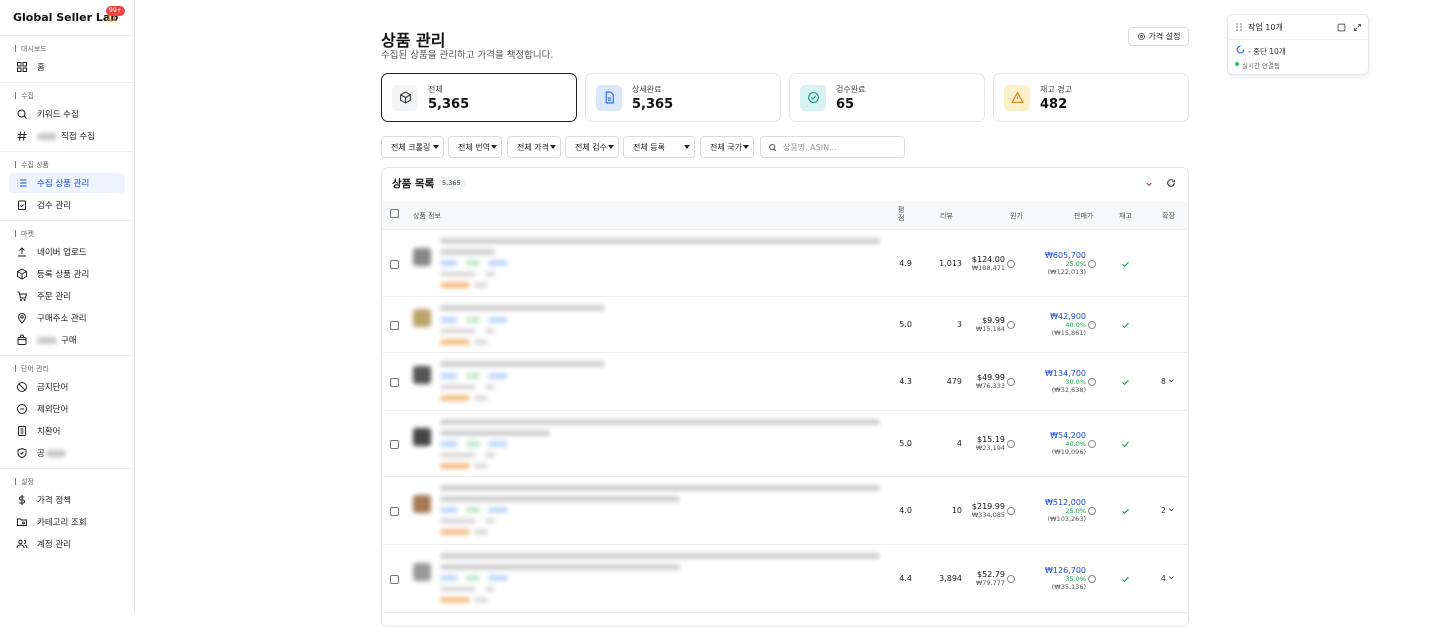  What do you see at coordinates (609, 97) in the screenshot?
I see `doc-icon` at bounding box center [609, 97].